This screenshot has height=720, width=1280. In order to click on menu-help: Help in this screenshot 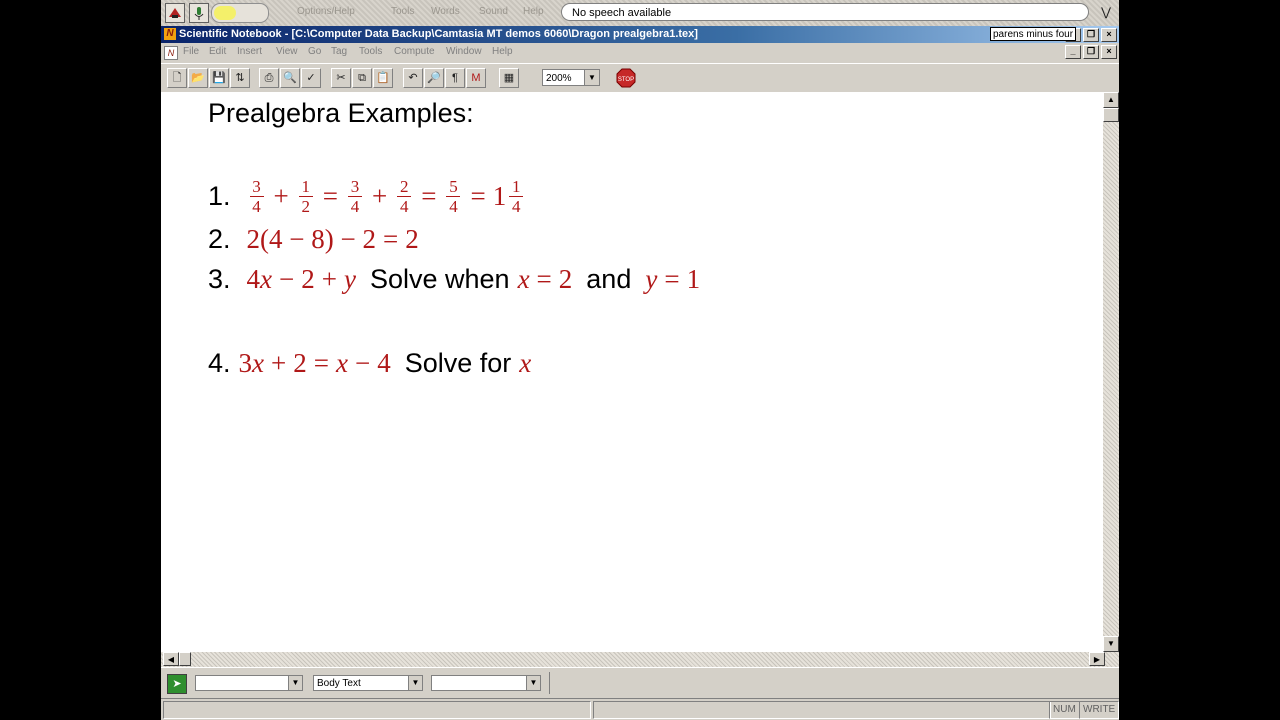, I will do `click(502, 51)`.